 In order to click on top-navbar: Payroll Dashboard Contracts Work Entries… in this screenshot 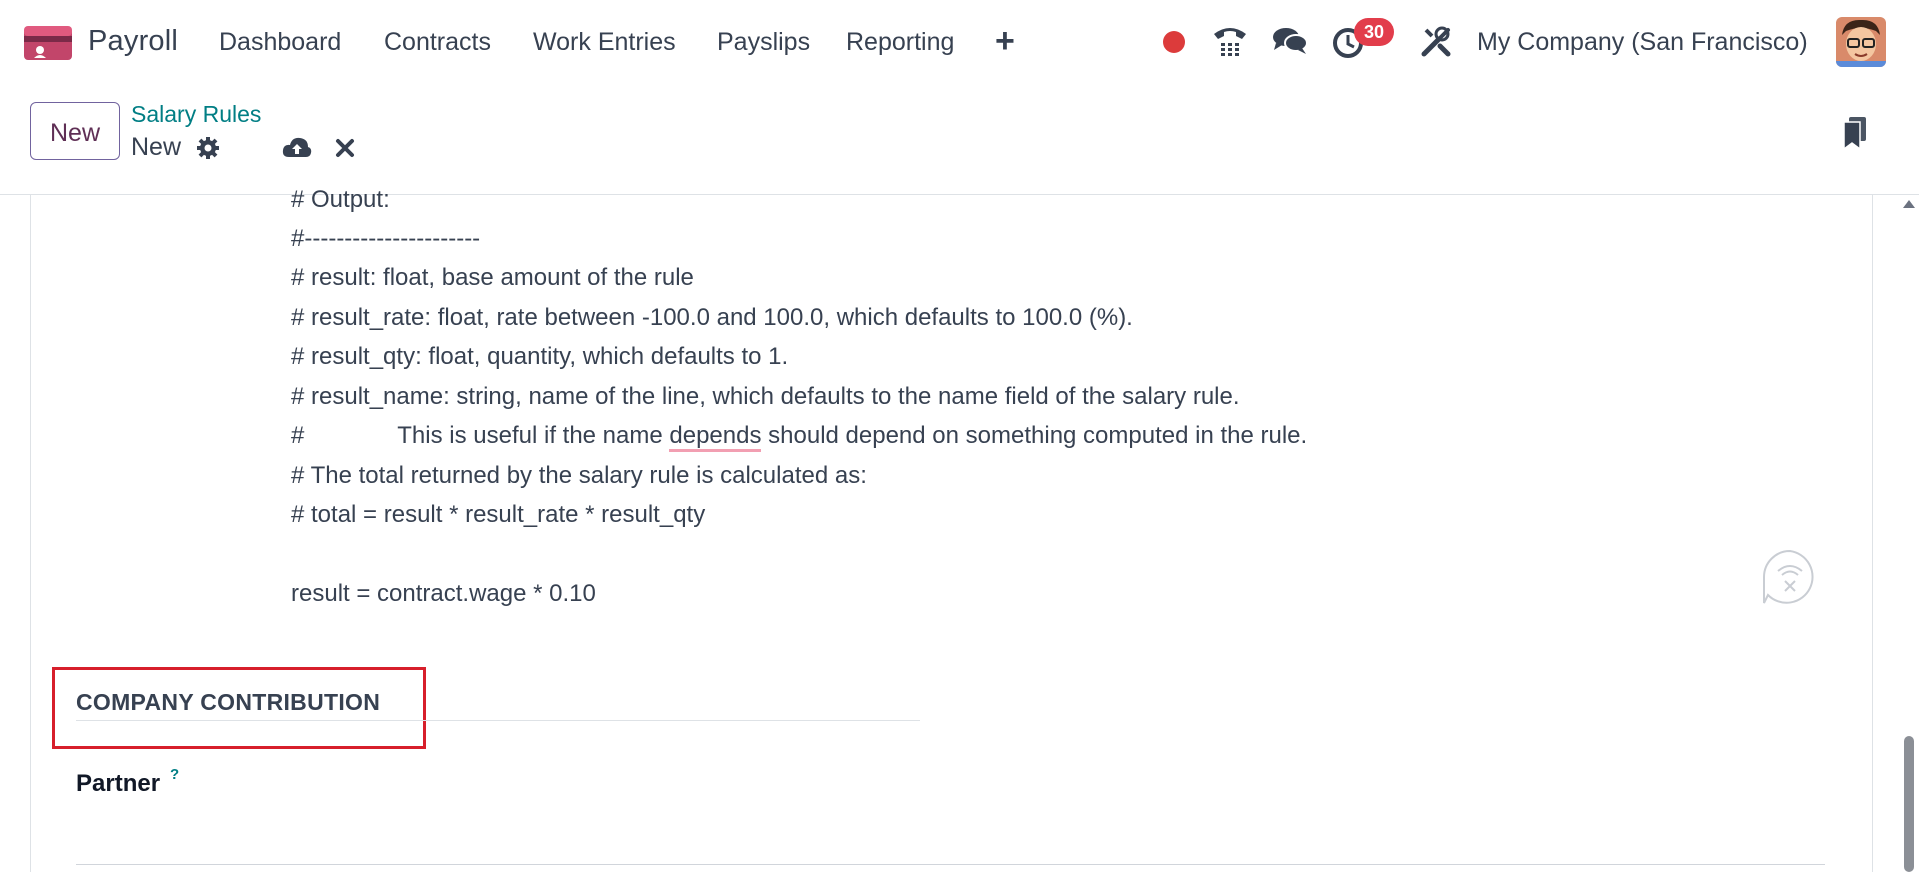, I will do `click(959, 43)`.